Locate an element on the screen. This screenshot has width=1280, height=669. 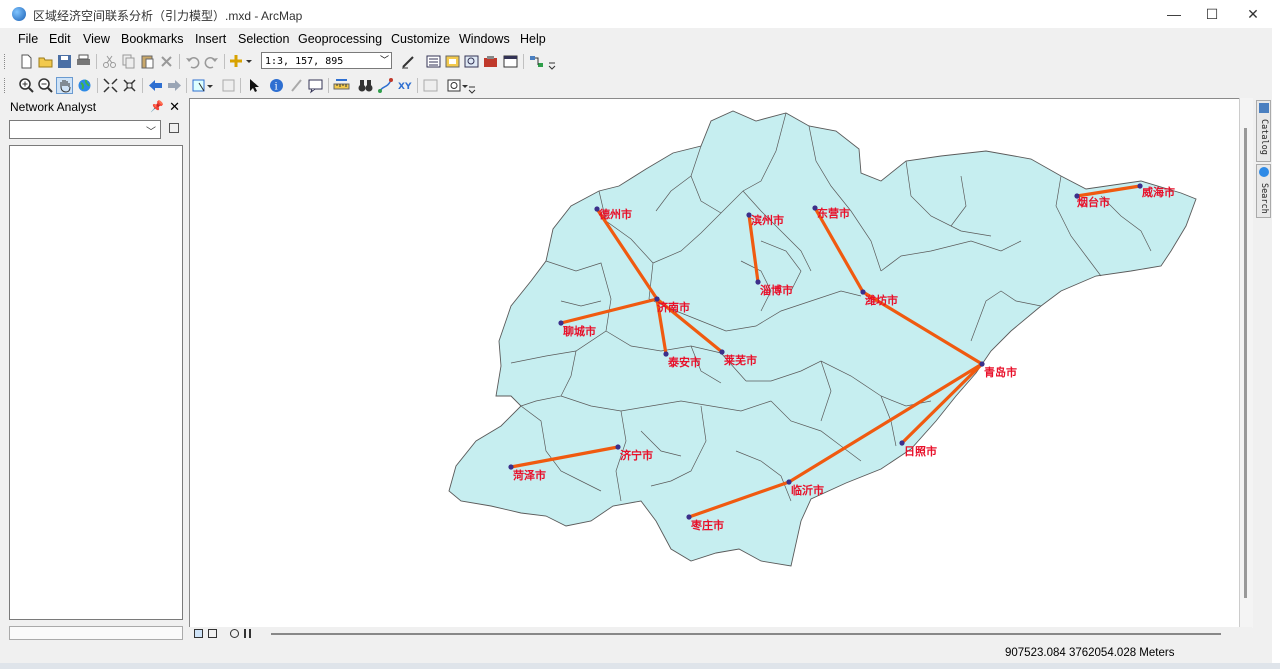
catalog-tab-label: Catalog is located at coordinates (1264, 137).